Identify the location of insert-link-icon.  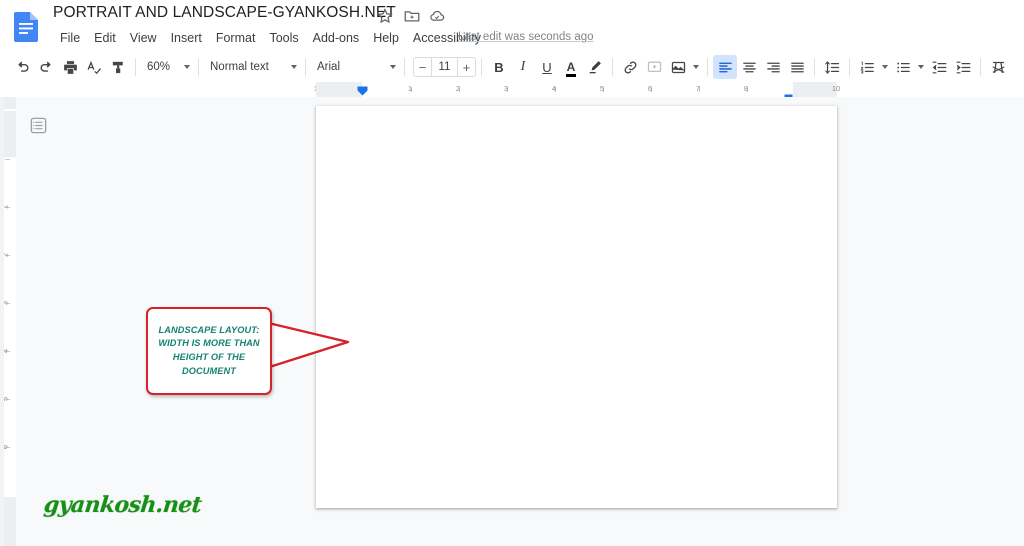
(630, 67).